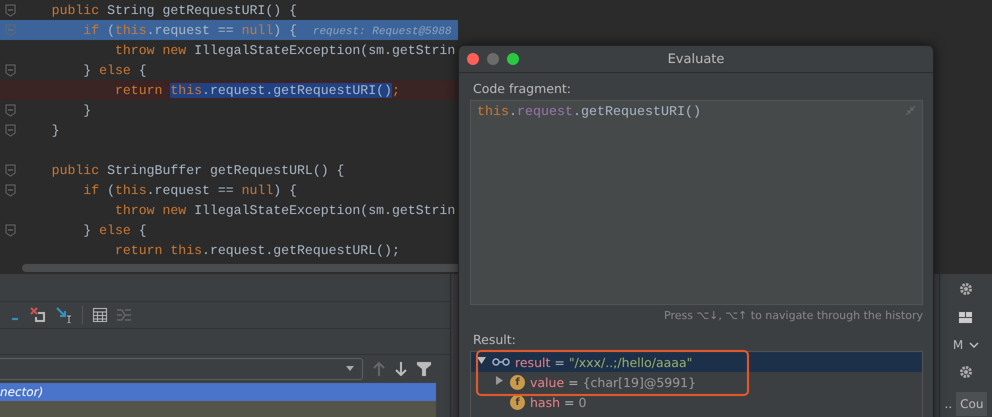 This screenshot has width=992, height=417. I want to click on code-text: public StringBuffer getRequestURL() {, so click(197, 170).